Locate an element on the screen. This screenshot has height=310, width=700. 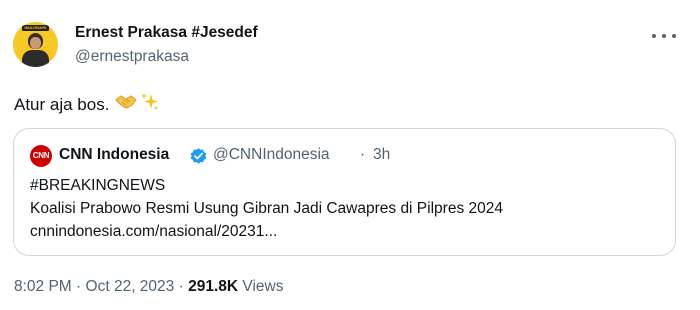
handshake-icon is located at coordinates (126, 104).